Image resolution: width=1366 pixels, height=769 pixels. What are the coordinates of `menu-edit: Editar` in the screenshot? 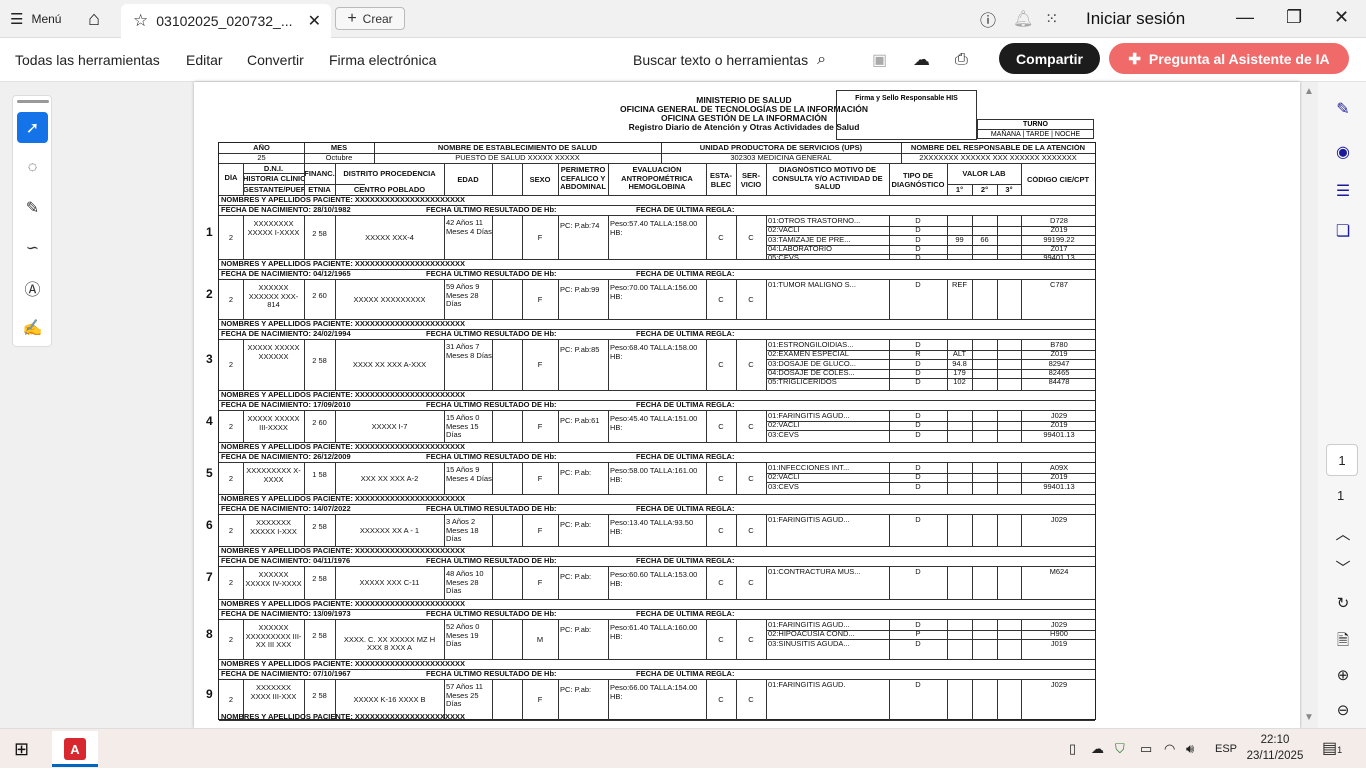 It's located at (204, 60).